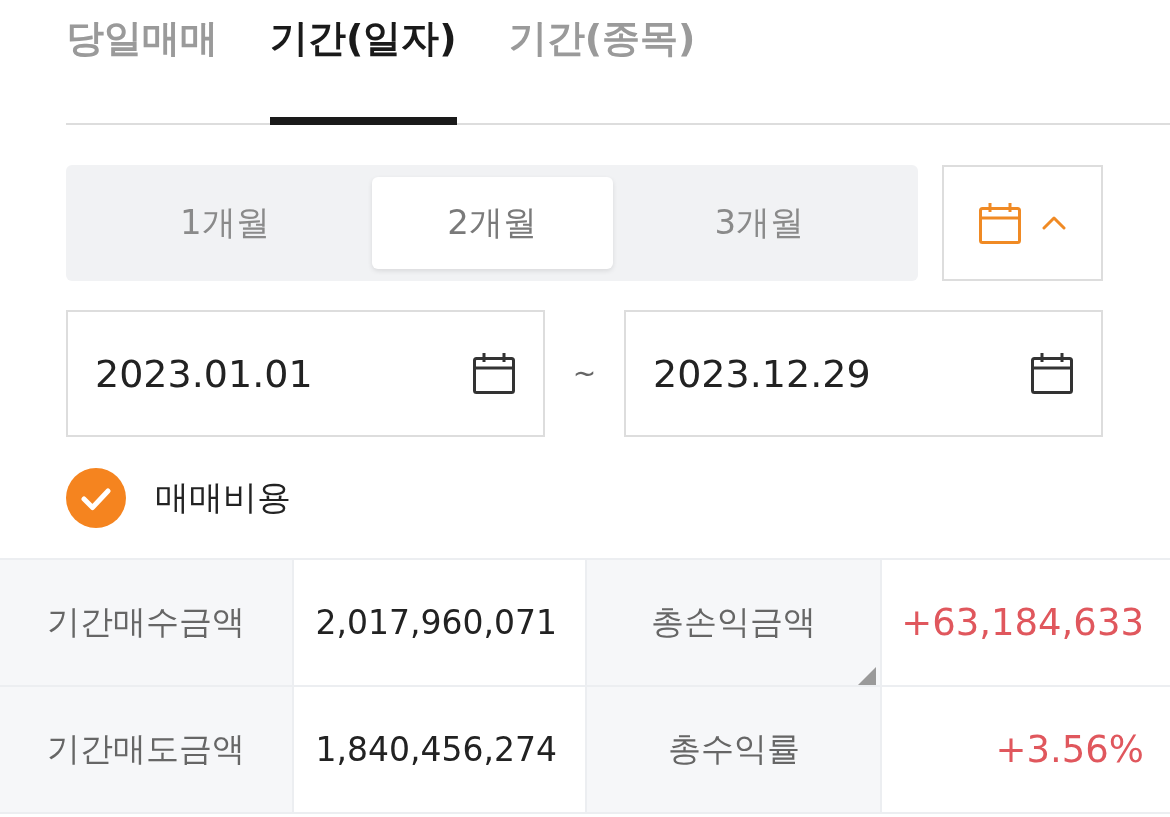 This screenshot has height=817, width=1170. Describe the element at coordinates (305, 373) in the screenshot. I see `start-date-field: 2023.01.01` at that location.